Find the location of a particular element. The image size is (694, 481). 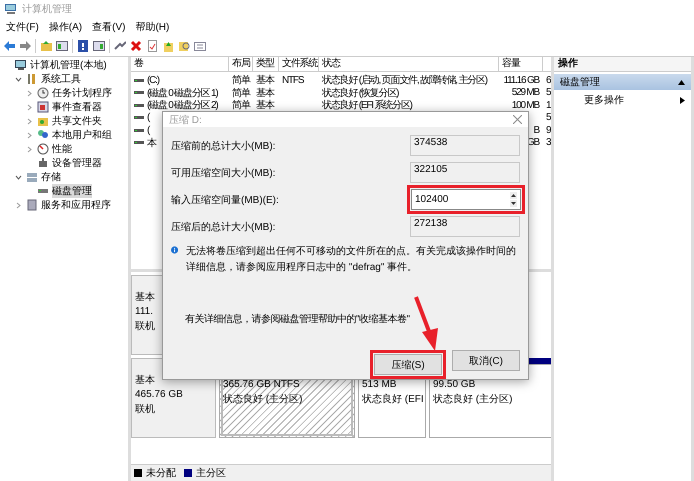

tree-item: 事件查看器 is located at coordinates (77, 107).